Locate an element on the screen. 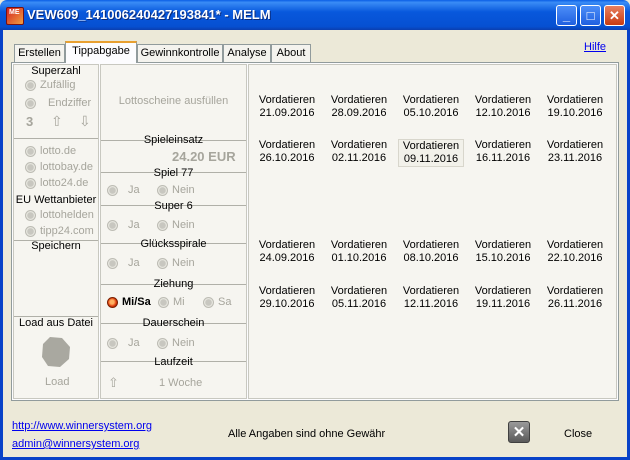 This screenshot has width=630, height=460. minimize-button: _ is located at coordinates (566, 15).